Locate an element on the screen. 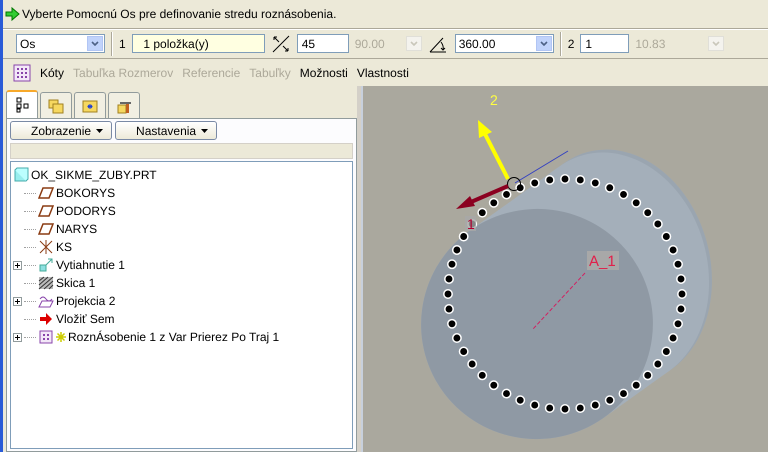 The height and width of the screenshot is (452, 768). tree-item: BOKORYS is located at coordinates (86, 193).